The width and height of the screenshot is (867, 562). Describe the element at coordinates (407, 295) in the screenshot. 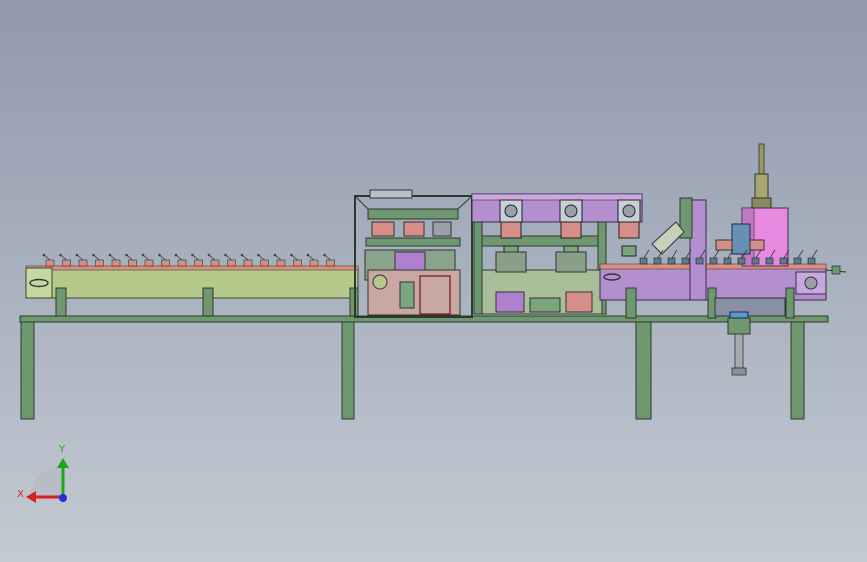

I see `portal-motor` at that location.